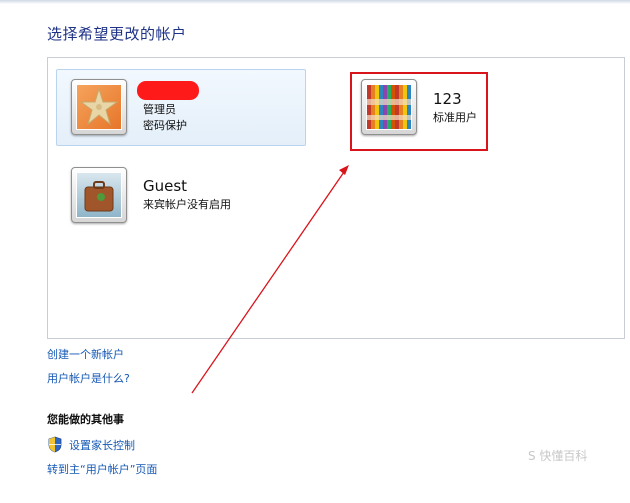 The height and width of the screenshot is (503, 630). Describe the element at coordinates (55, 444) in the screenshot. I see `shield-icon` at that location.